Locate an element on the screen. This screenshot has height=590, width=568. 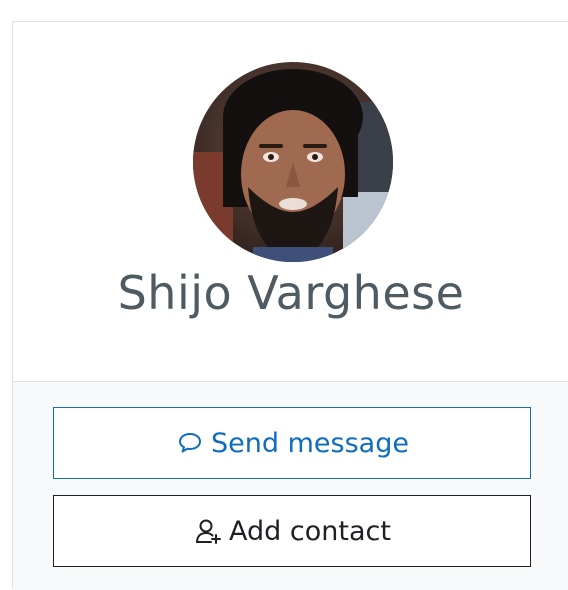
profile-name: Shijo Varghese is located at coordinates (291, 293).